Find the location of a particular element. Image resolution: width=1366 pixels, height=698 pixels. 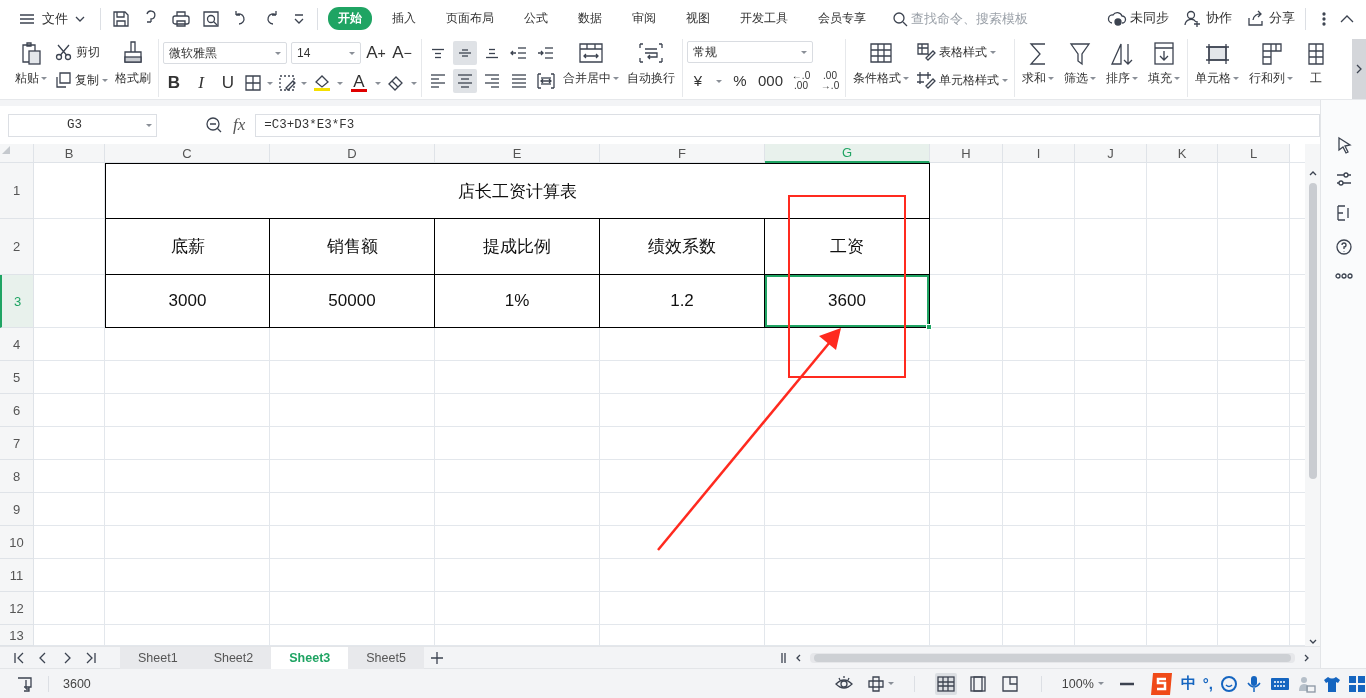

wrap-text-button: 自动换行 is located at coordinates (651, 63).